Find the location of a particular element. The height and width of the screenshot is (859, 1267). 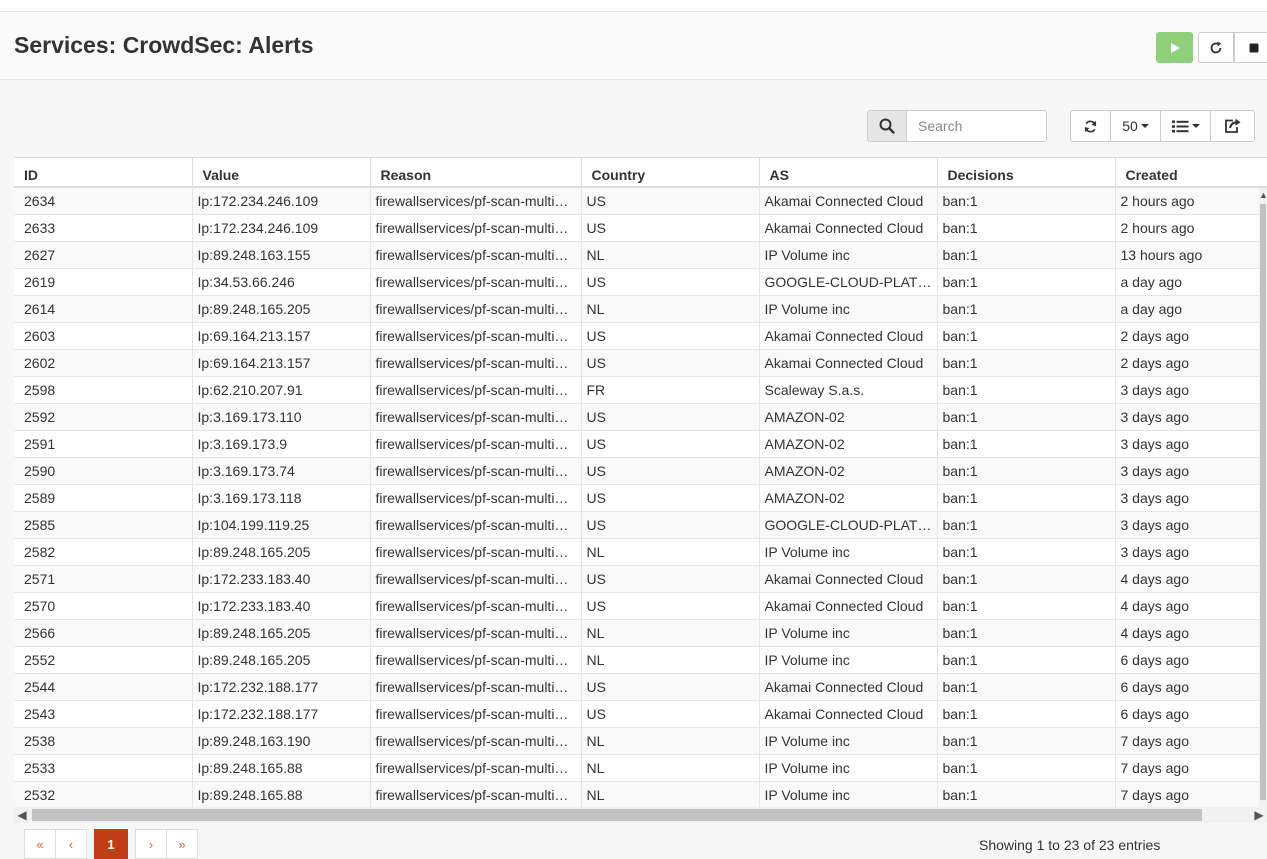

cell-value: Ip:89.248.165.205 is located at coordinates (280, 551).